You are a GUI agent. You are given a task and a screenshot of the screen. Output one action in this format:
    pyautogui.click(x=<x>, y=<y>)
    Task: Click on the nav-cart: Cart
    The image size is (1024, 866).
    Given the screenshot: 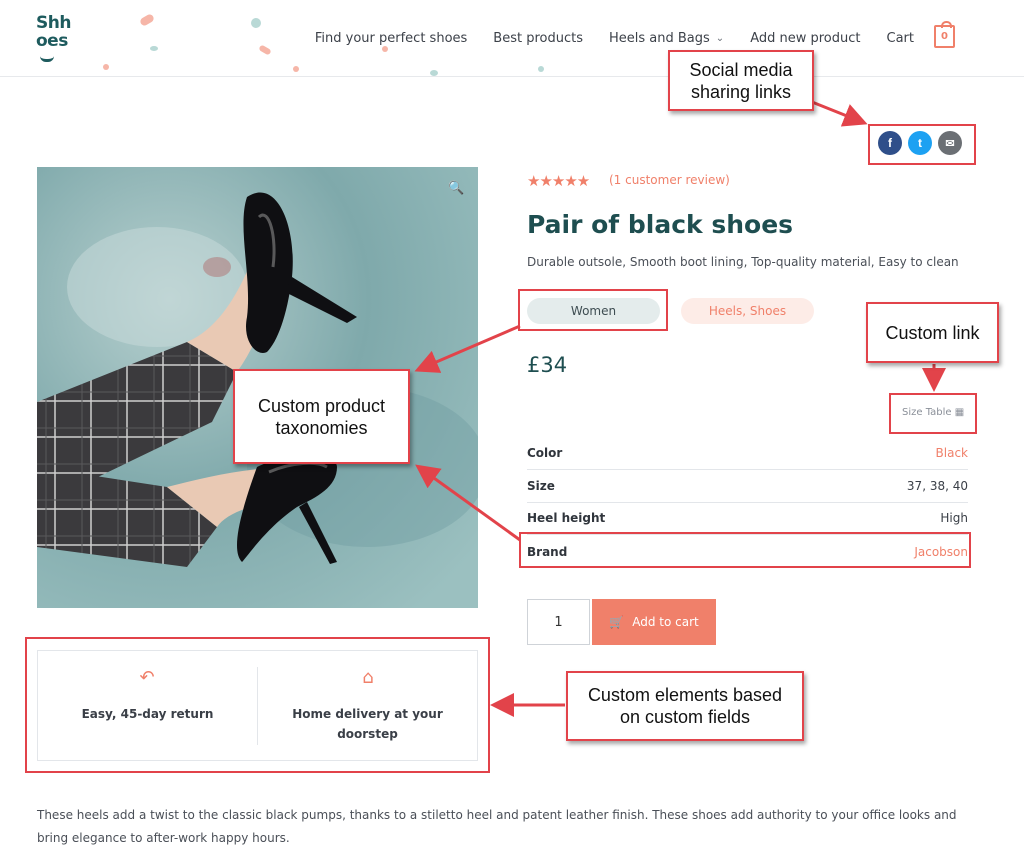 What is the action you would take?
    pyautogui.click(x=901, y=38)
    